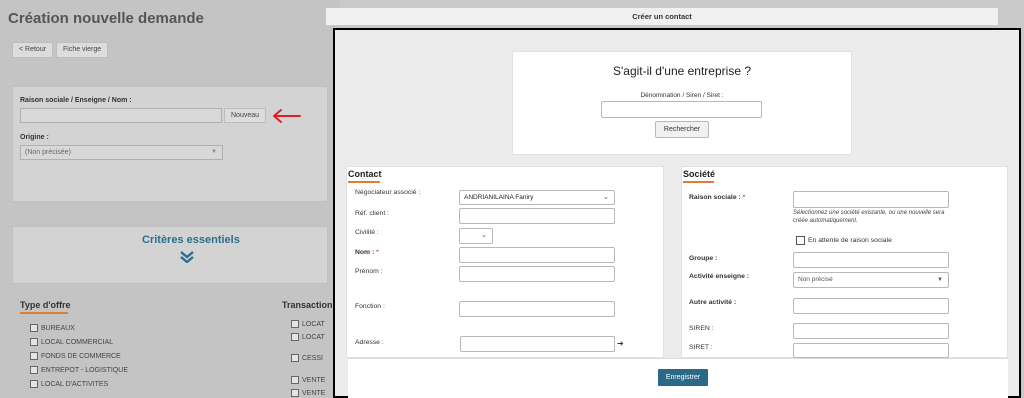  I want to click on negociateur-select: ANDRIANILAINA Faniry ⌄, so click(537, 197).